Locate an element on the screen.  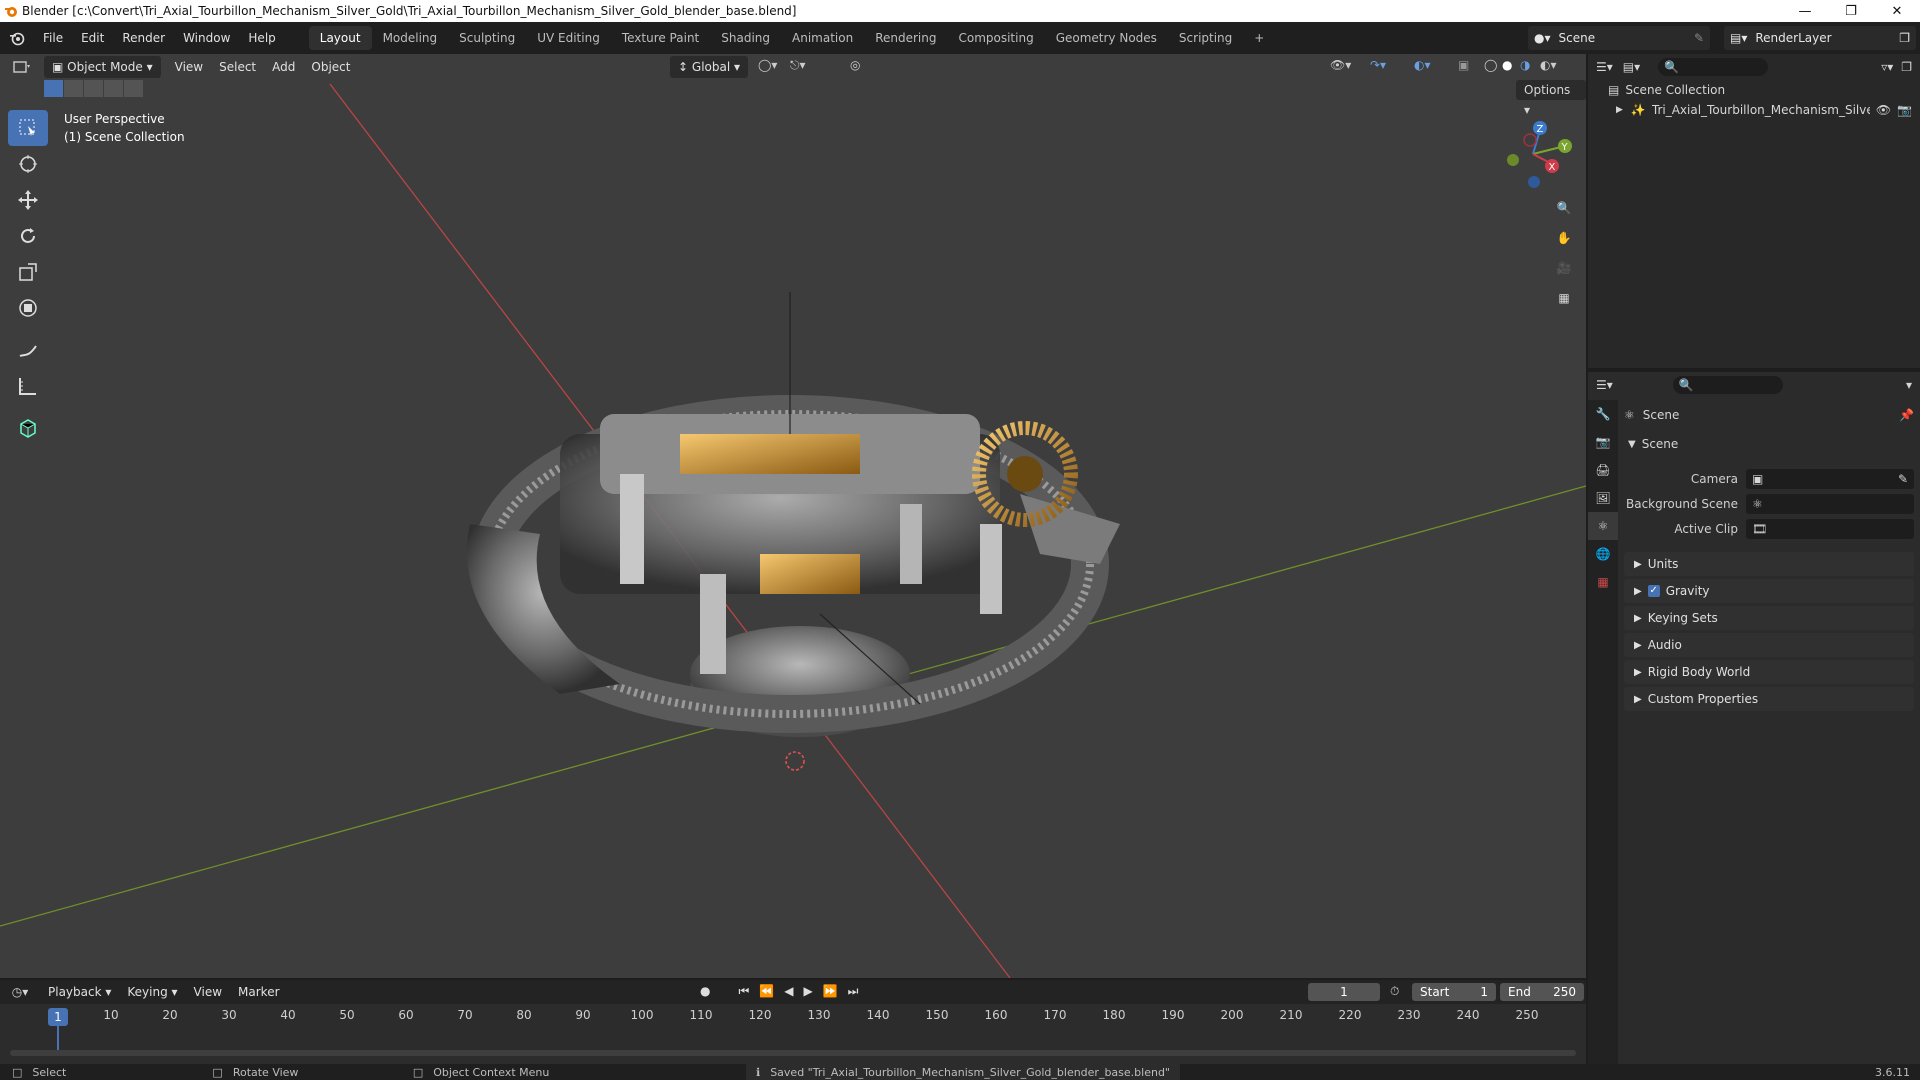
filter-icon: ▿▾ is located at coordinates (1887, 67).